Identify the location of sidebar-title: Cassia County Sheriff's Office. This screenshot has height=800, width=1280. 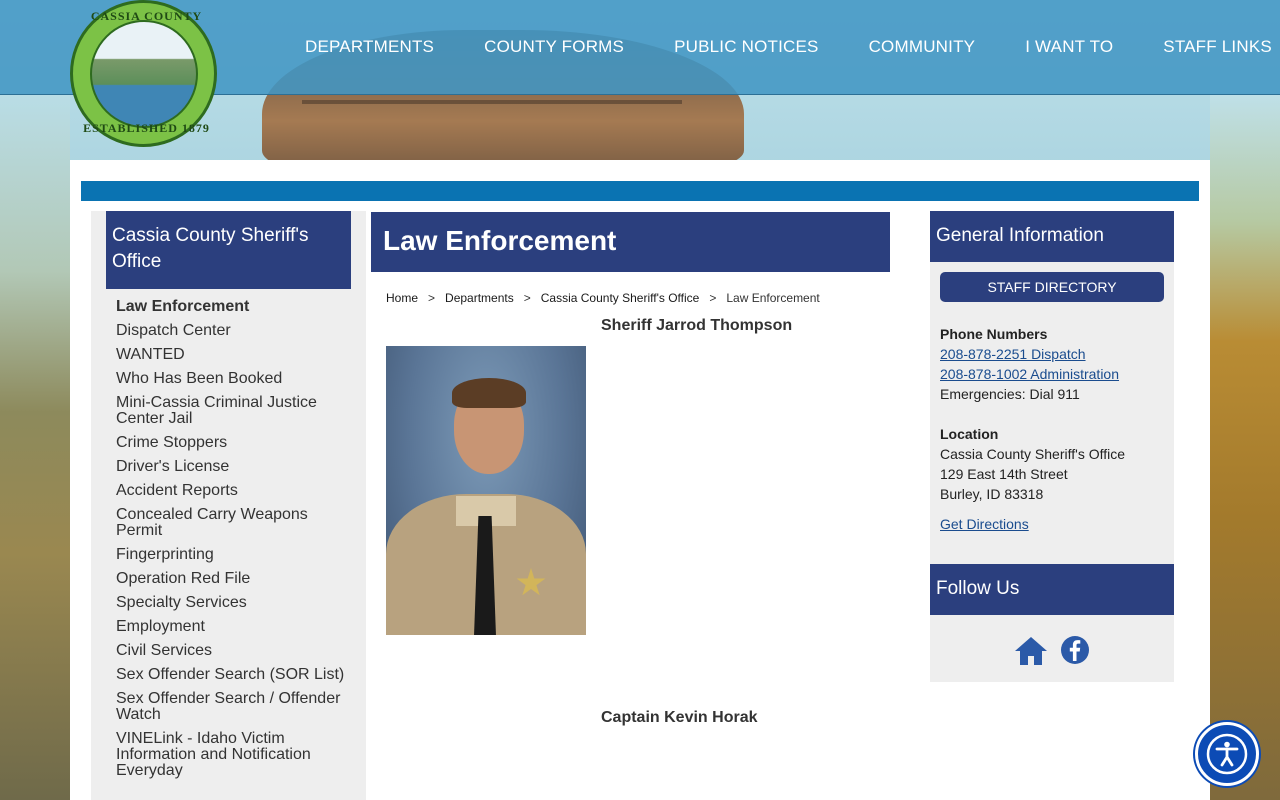
(228, 250).